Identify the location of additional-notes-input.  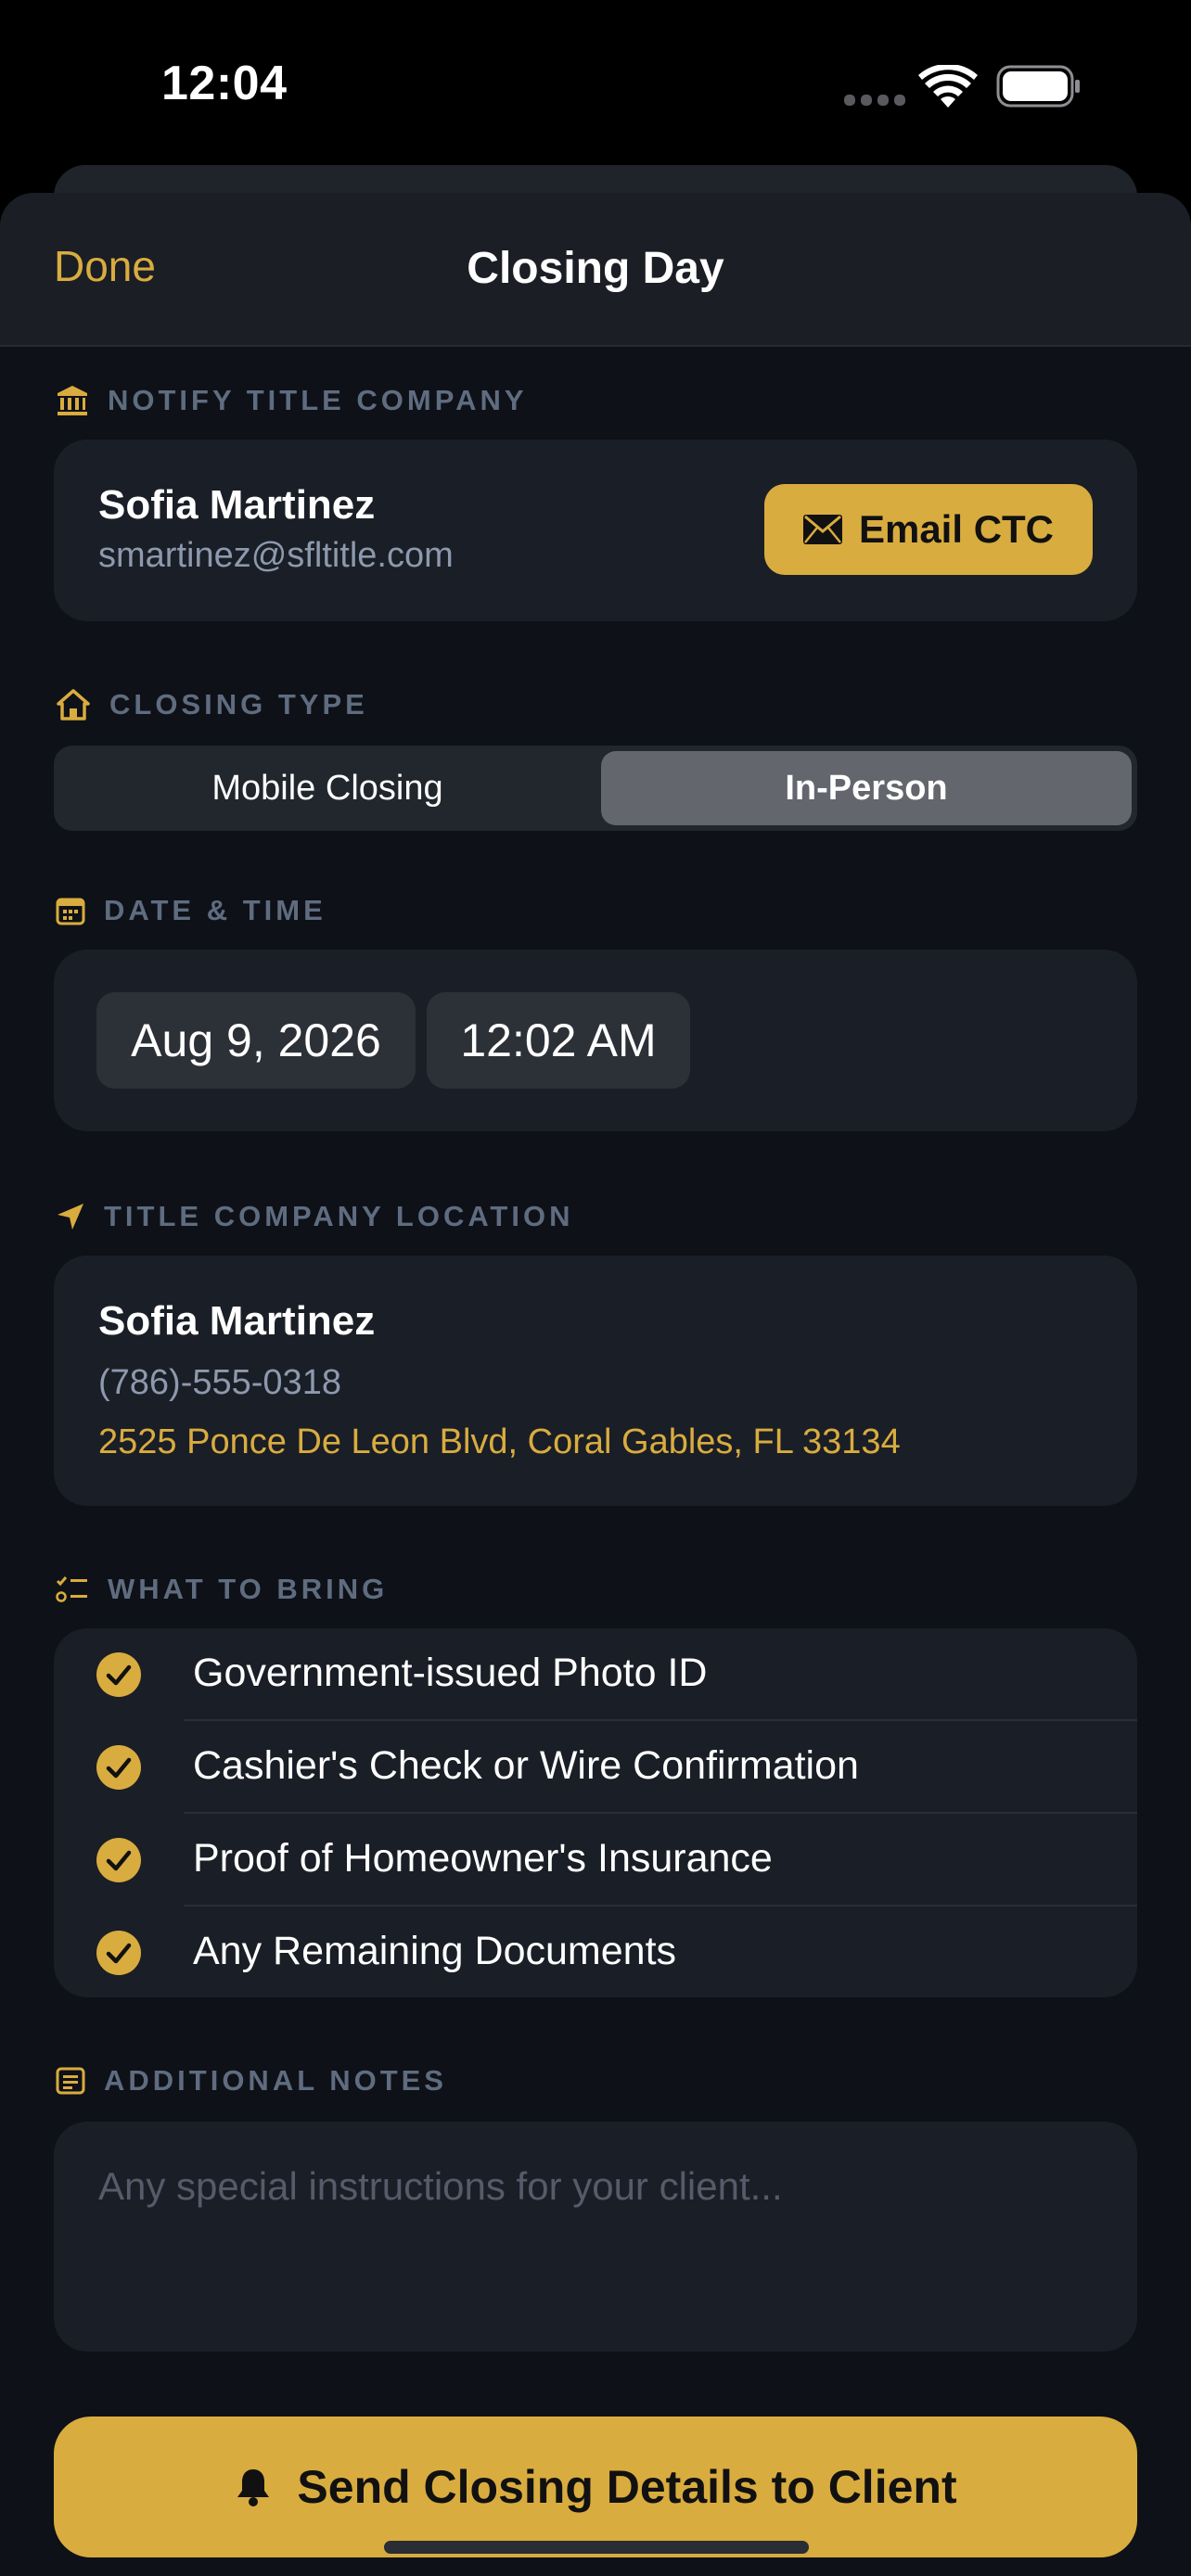
(594, 2243).